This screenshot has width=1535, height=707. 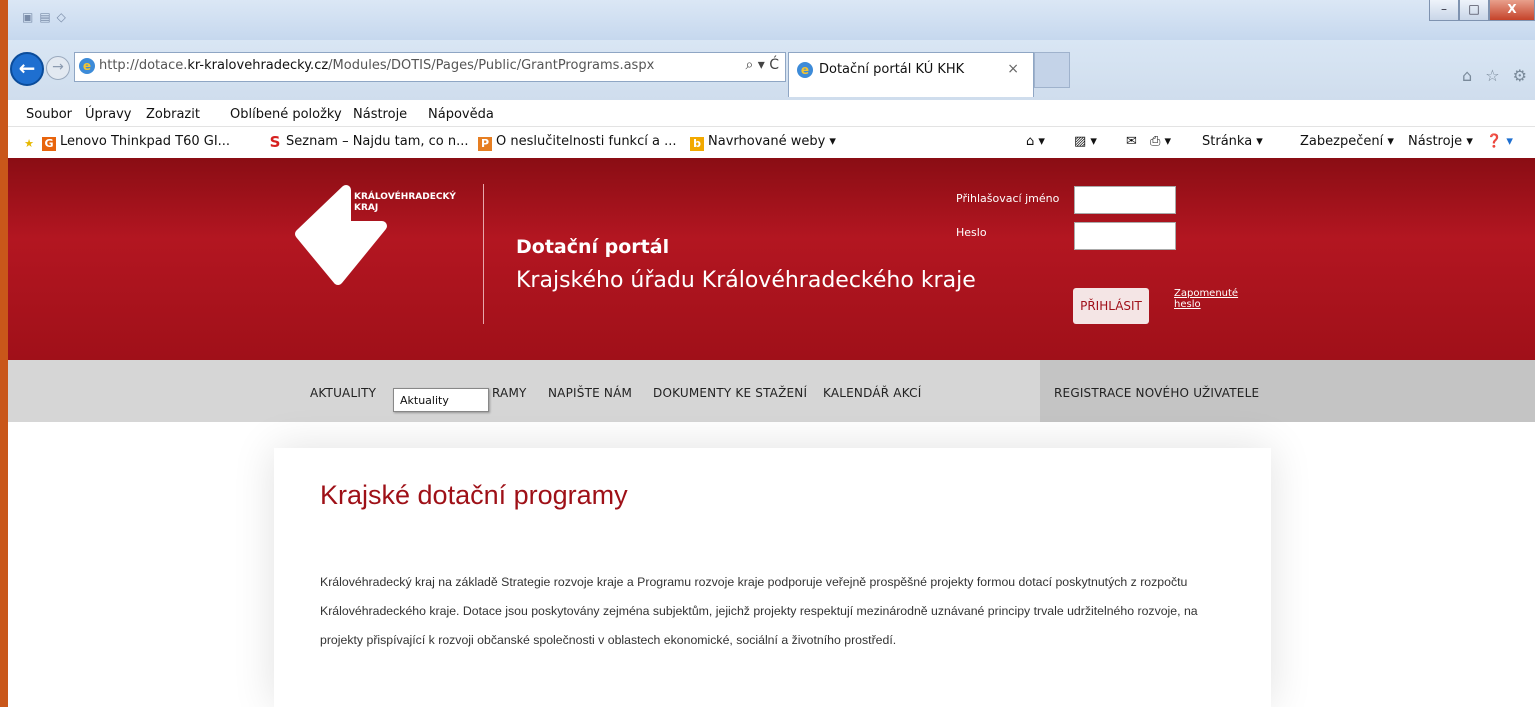 What do you see at coordinates (1512, 10) in the screenshot?
I see `close-window-button: X` at bounding box center [1512, 10].